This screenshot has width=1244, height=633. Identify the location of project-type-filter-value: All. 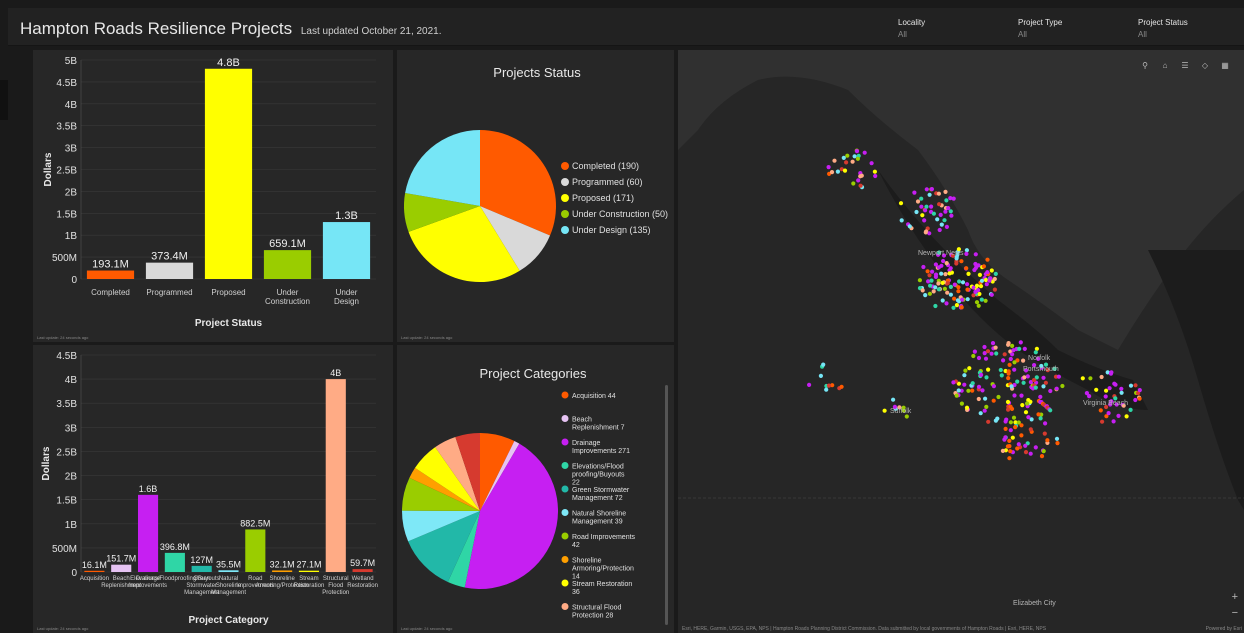
(1073, 34).